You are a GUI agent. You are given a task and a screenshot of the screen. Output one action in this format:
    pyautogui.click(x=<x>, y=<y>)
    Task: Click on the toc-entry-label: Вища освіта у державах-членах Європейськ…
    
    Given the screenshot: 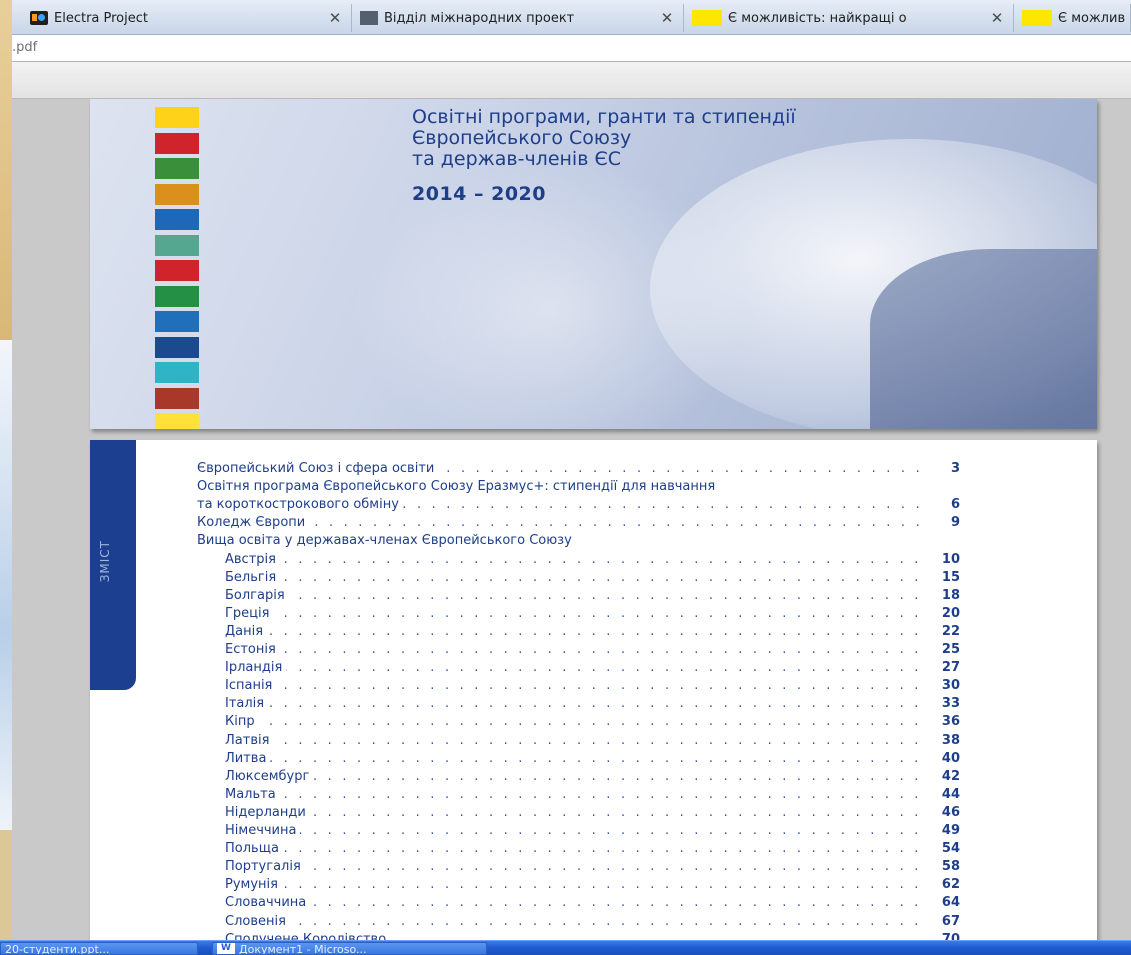 What is the action you would take?
    pyautogui.click(x=386, y=541)
    